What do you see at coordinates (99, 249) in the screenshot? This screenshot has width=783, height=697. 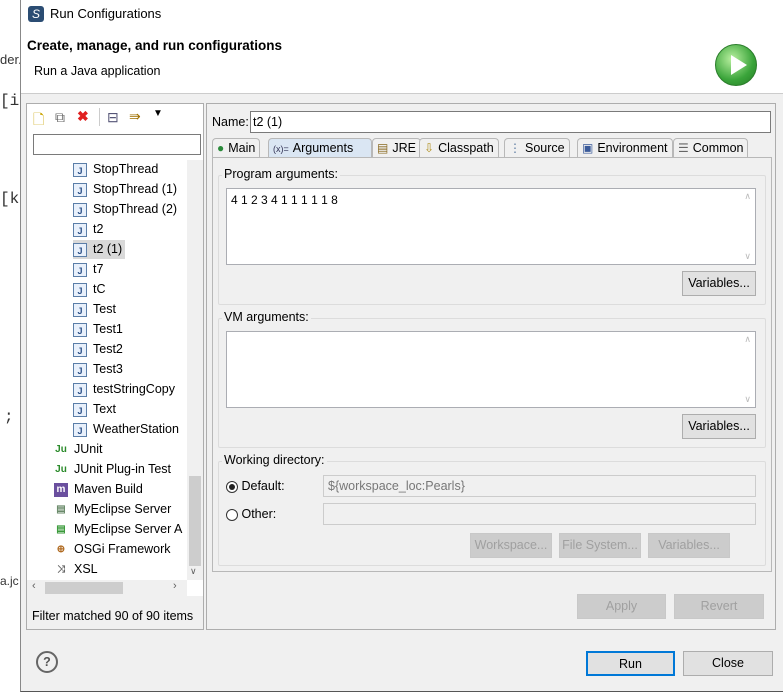 I see `tree-item: Jt2 (1)` at bounding box center [99, 249].